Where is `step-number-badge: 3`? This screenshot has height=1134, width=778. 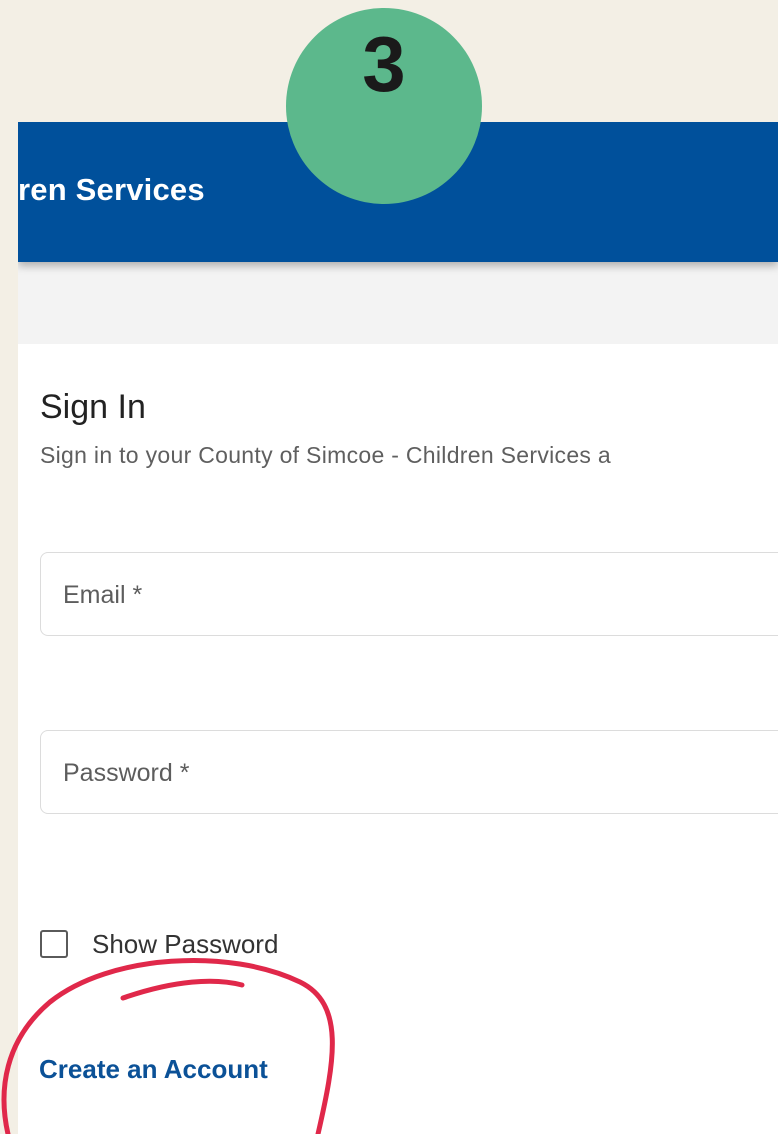 step-number-badge: 3 is located at coordinates (384, 106).